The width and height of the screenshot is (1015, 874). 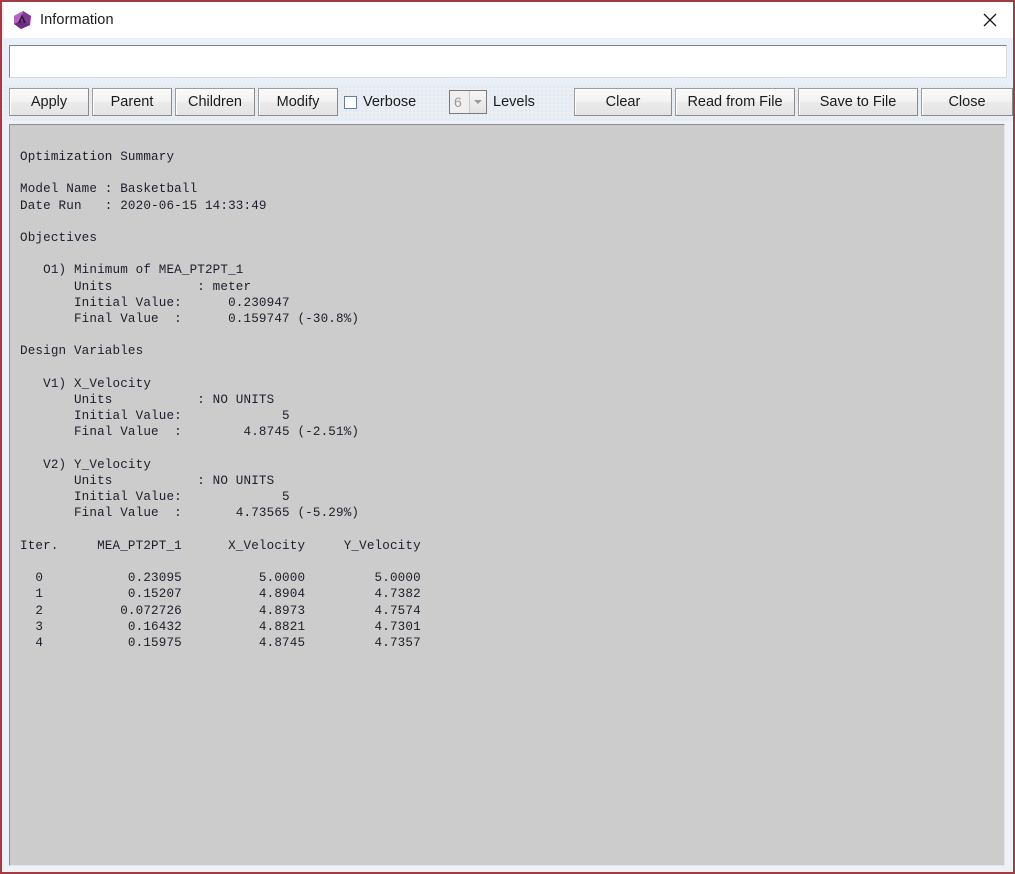 I want to click on levels-label: Levels, so click(x=514, y=102).